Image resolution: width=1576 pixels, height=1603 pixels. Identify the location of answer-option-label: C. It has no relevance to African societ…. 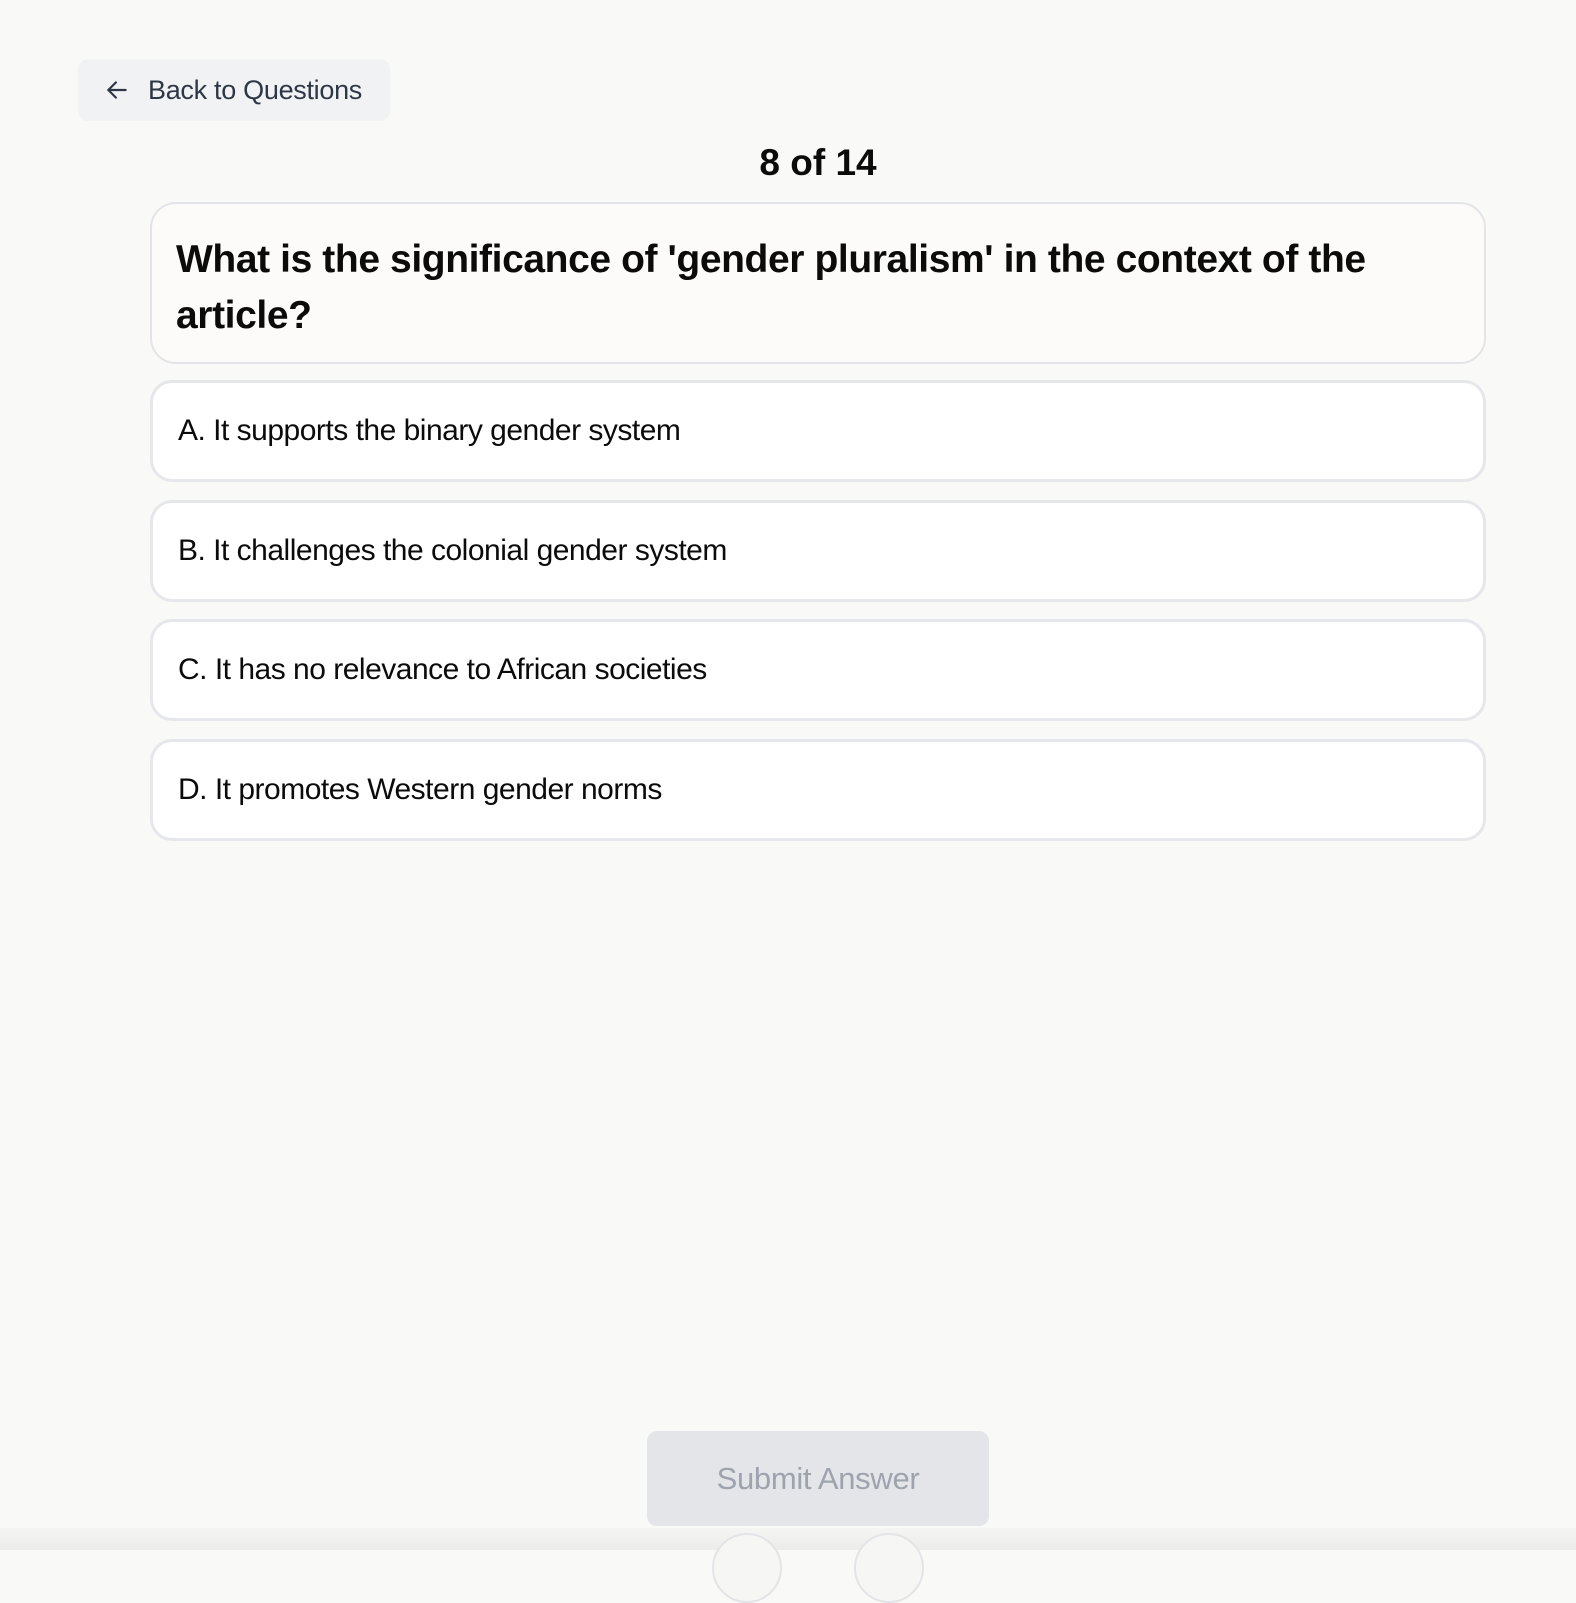
(442, 669).